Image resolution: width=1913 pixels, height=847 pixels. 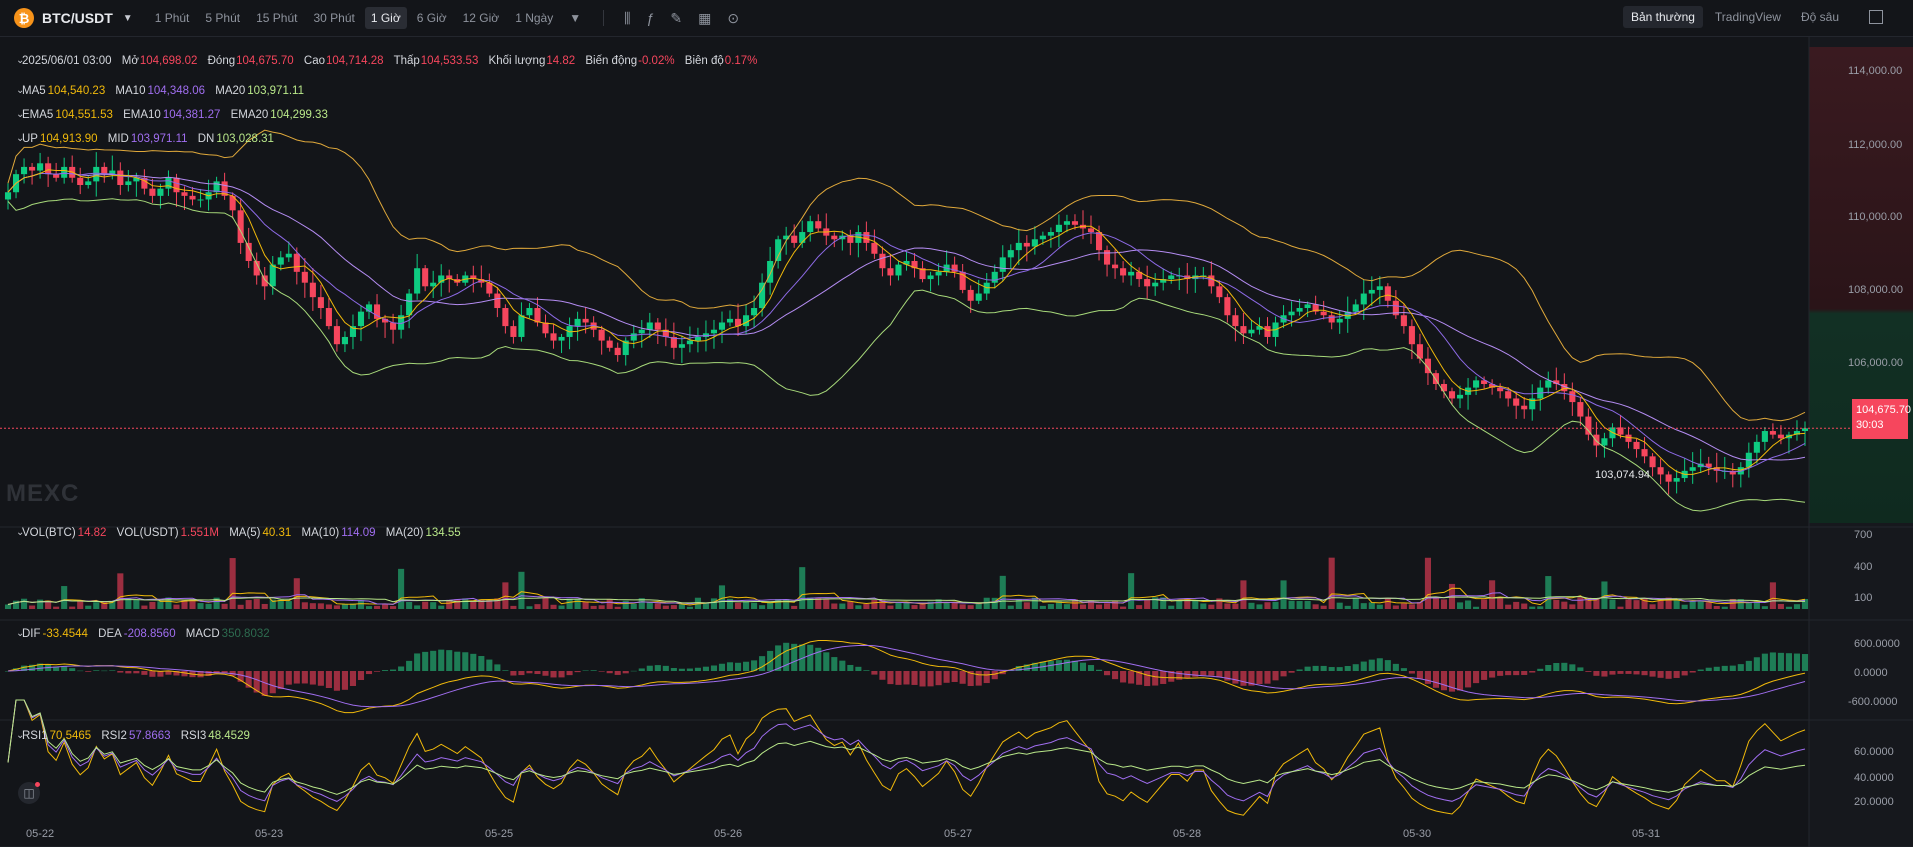 What do you see at coordinates (1874, 778) in the screenshot?
I see `rsi-axis-label: 40.0000` at bounding box center [1874, 778].